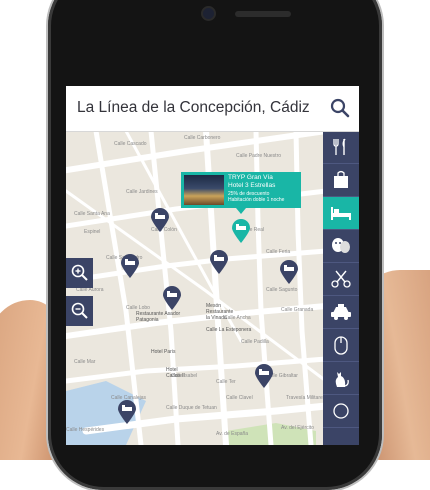 Image resolution: width=430 pixels, height=490 pixels. I want to click on callout-title-line1: TRYP Gran Vía, so click(250, 177).